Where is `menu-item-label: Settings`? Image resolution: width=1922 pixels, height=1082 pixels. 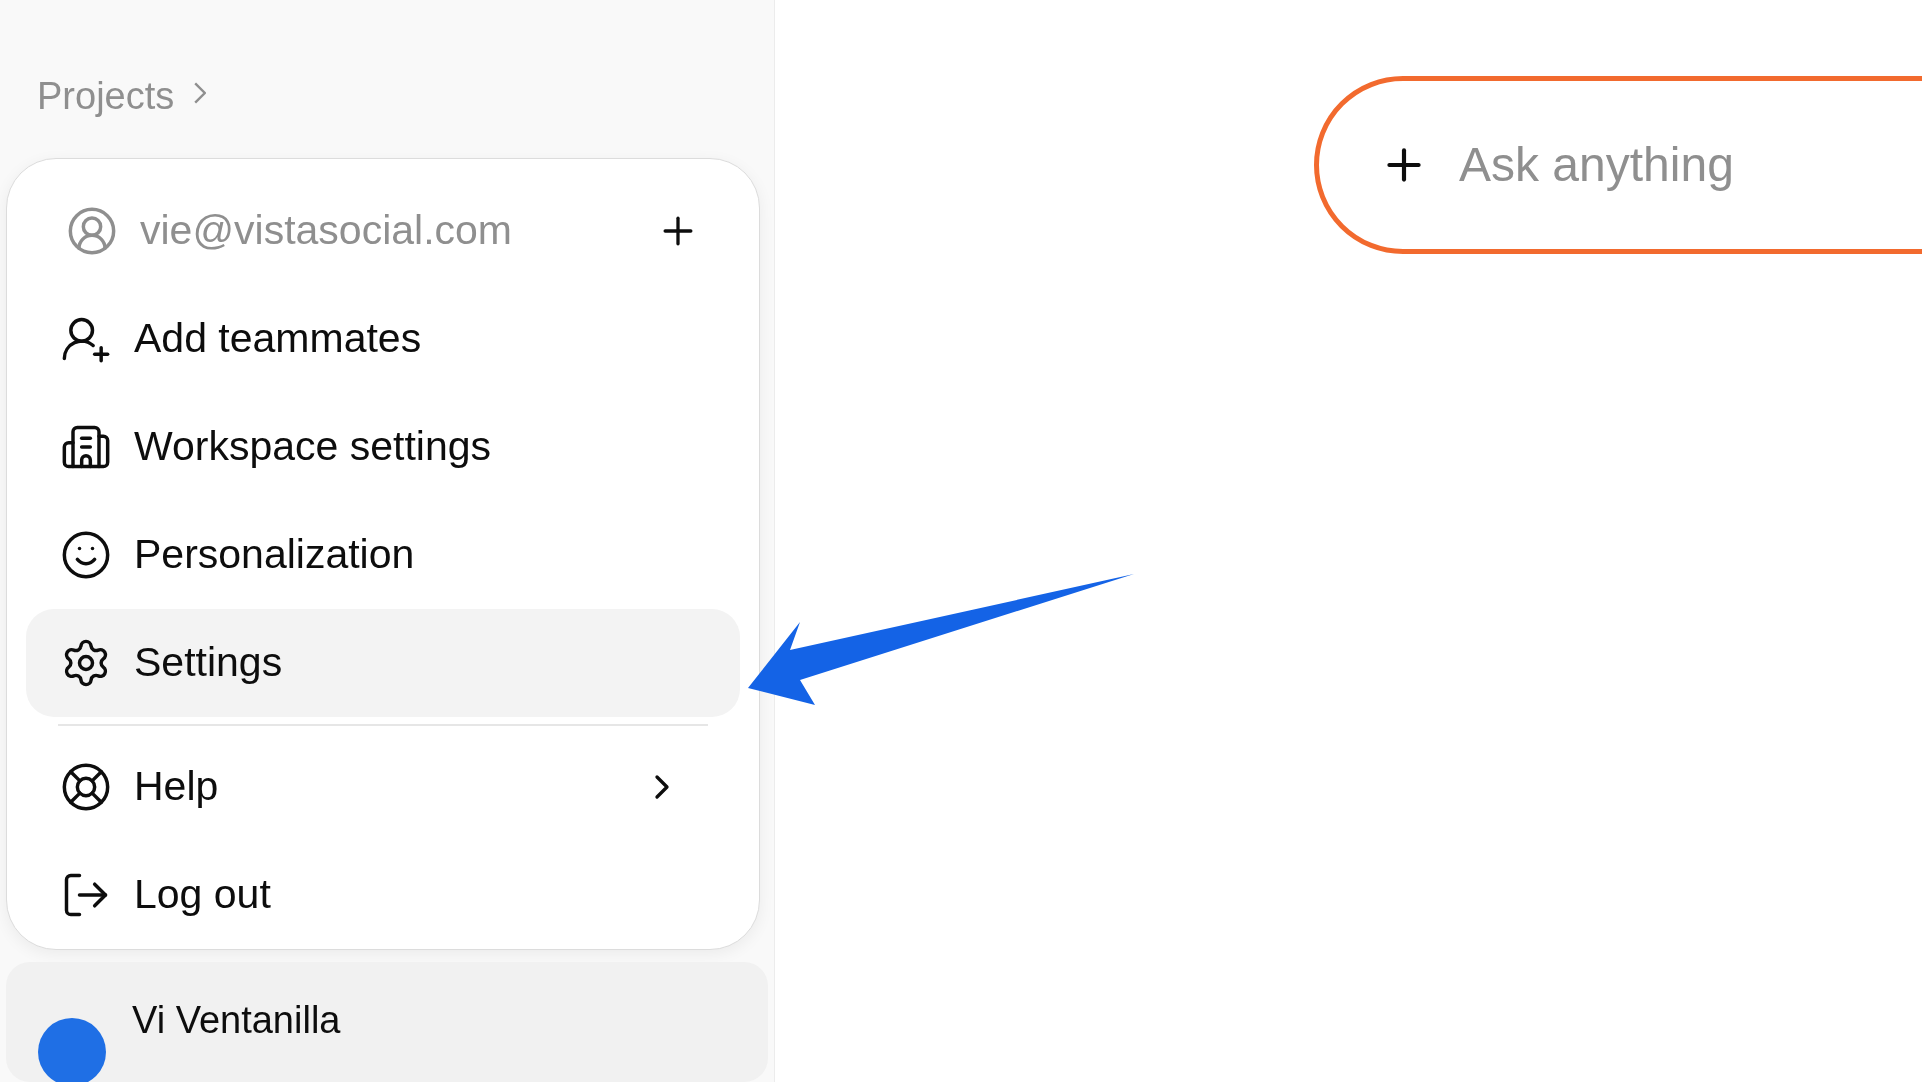
menu-item-label: Settings is located at coordinates (209, 663).